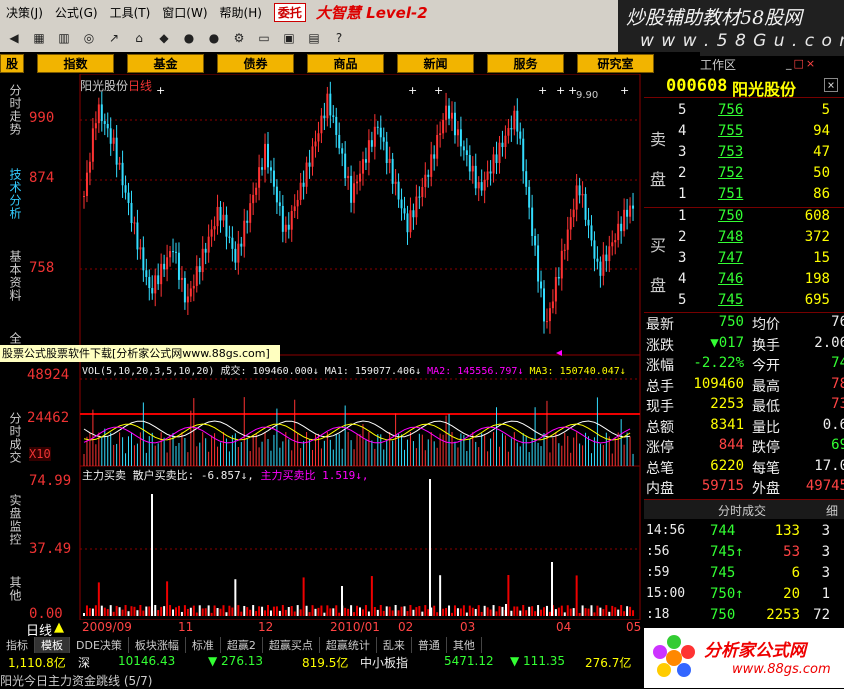 The image size is (844, 689). Describe the element at coordinates (76, 12) in the screenshot. I see `menu-item-formula: 公式(G)` at that location.